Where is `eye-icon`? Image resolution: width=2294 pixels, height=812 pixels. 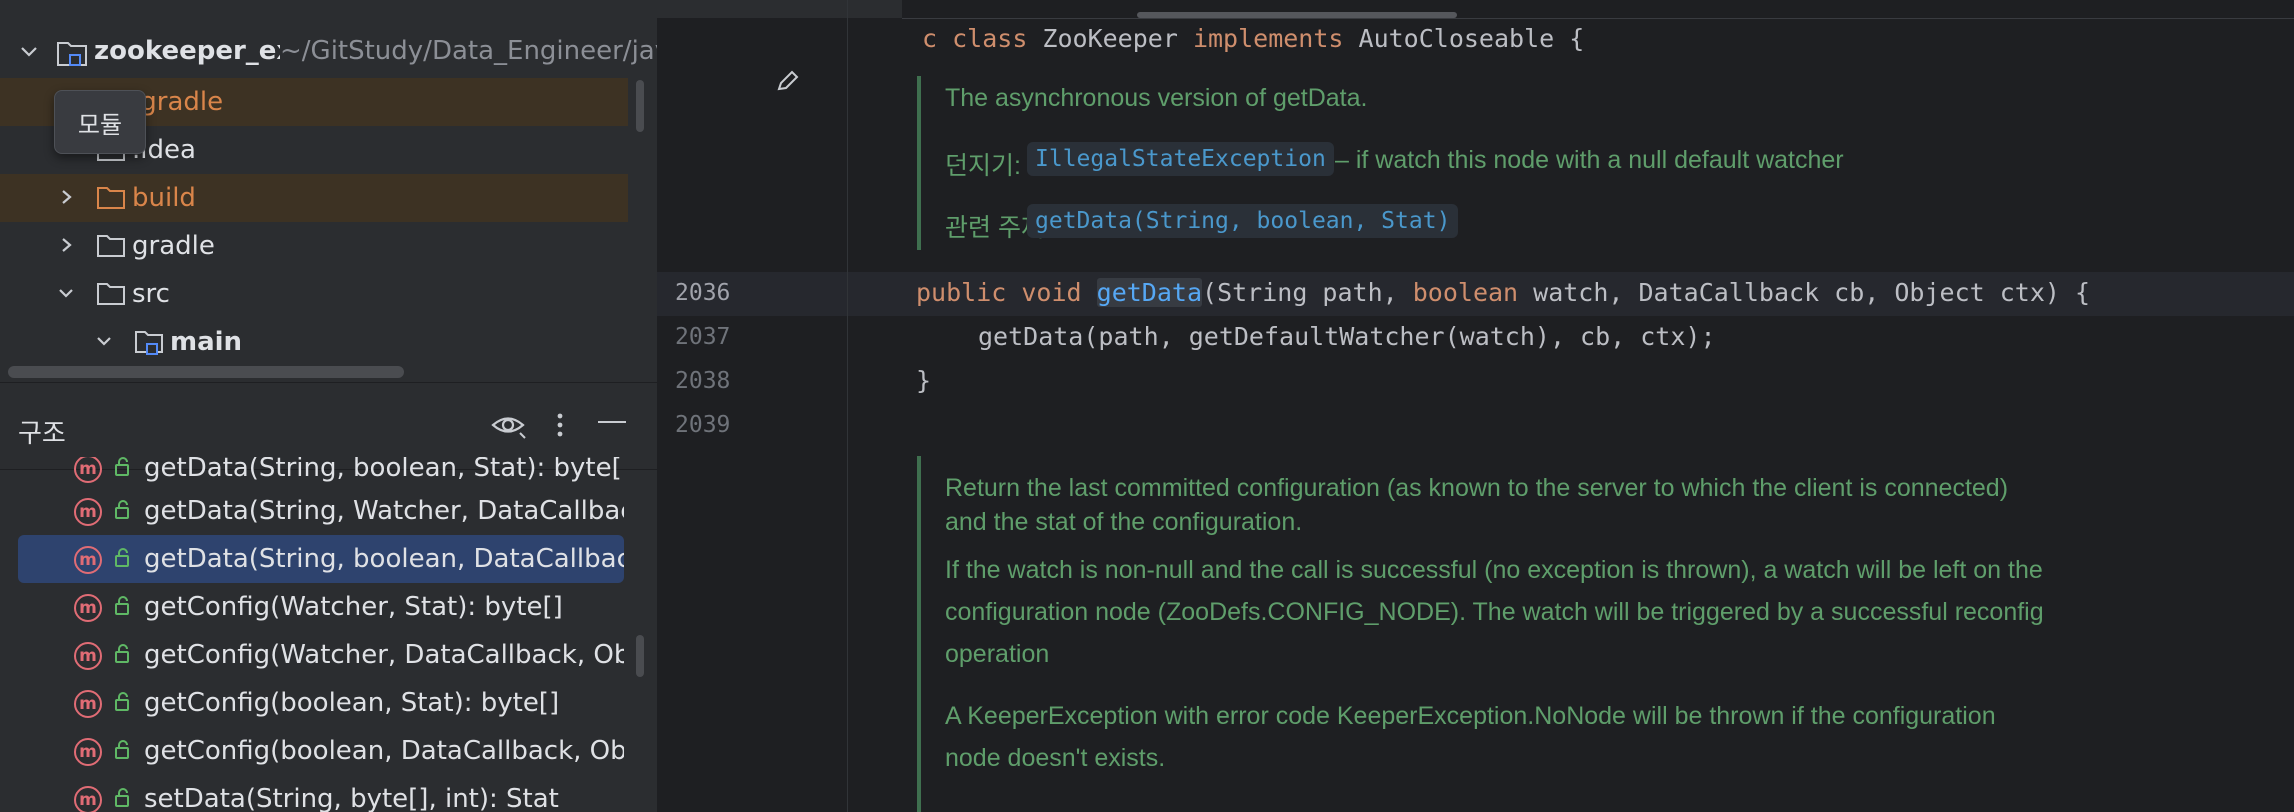
eye-icon is located at coordinates (509, 426).